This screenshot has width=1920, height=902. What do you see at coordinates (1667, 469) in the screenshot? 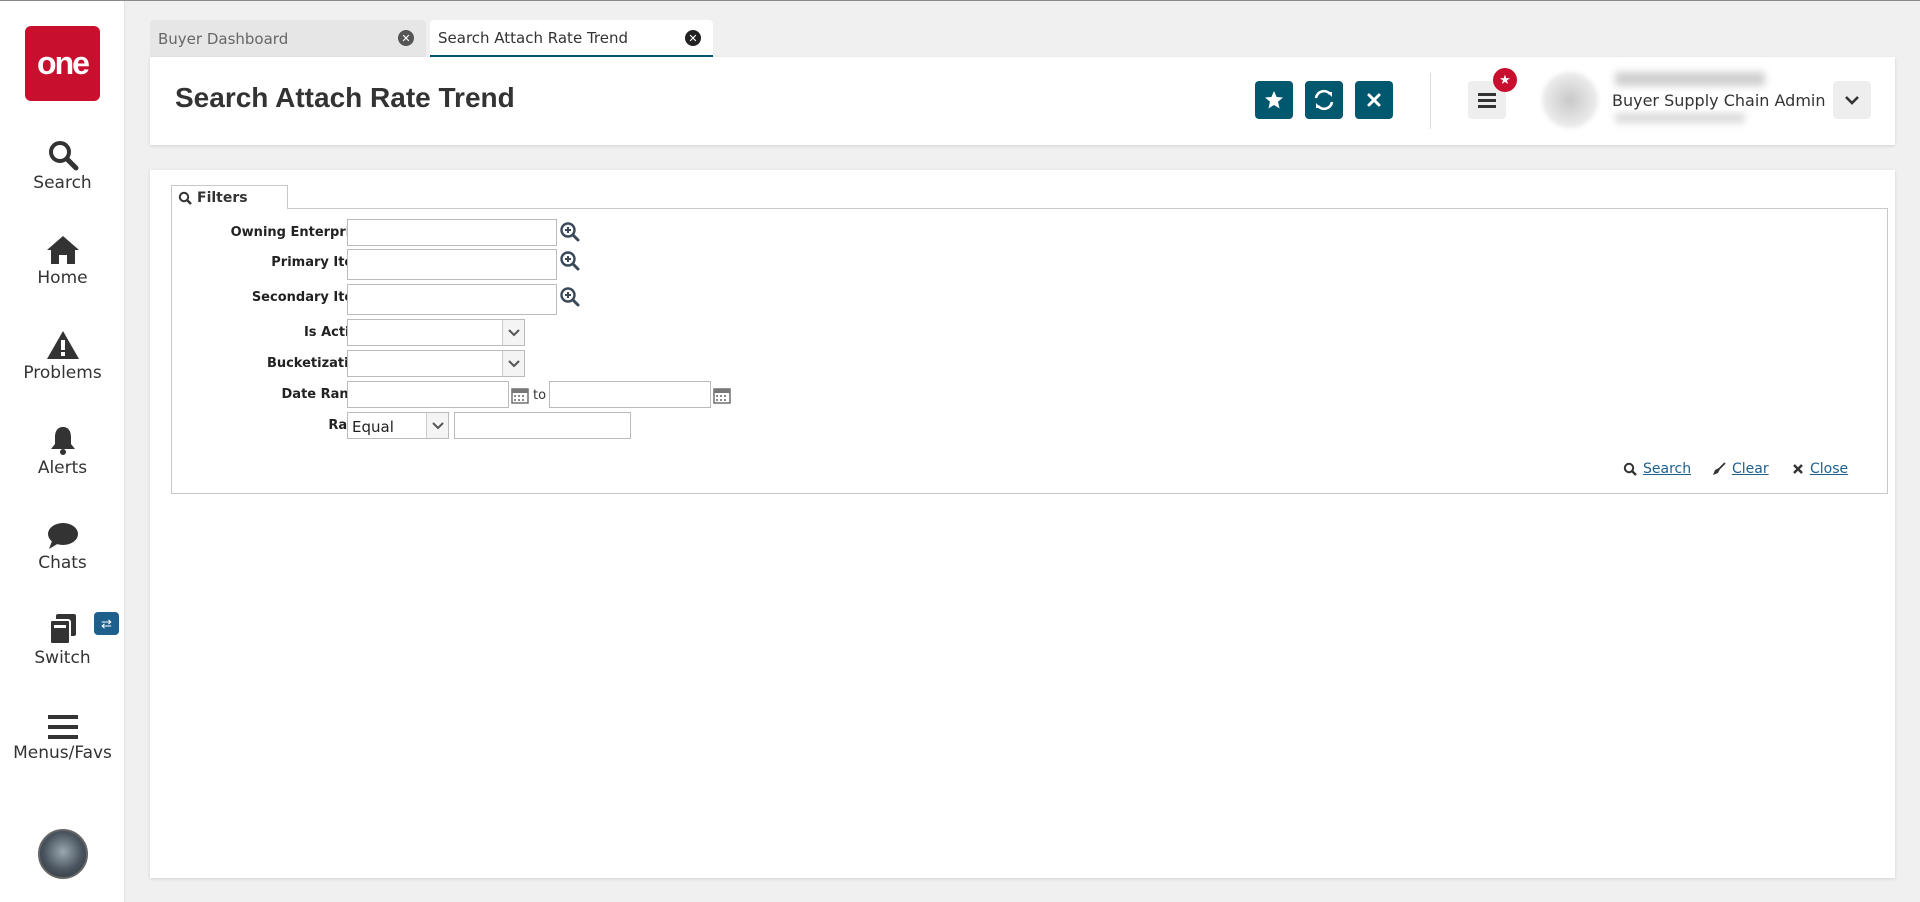
I see `search-link-label: Search` at bounding box center [1667, 469].